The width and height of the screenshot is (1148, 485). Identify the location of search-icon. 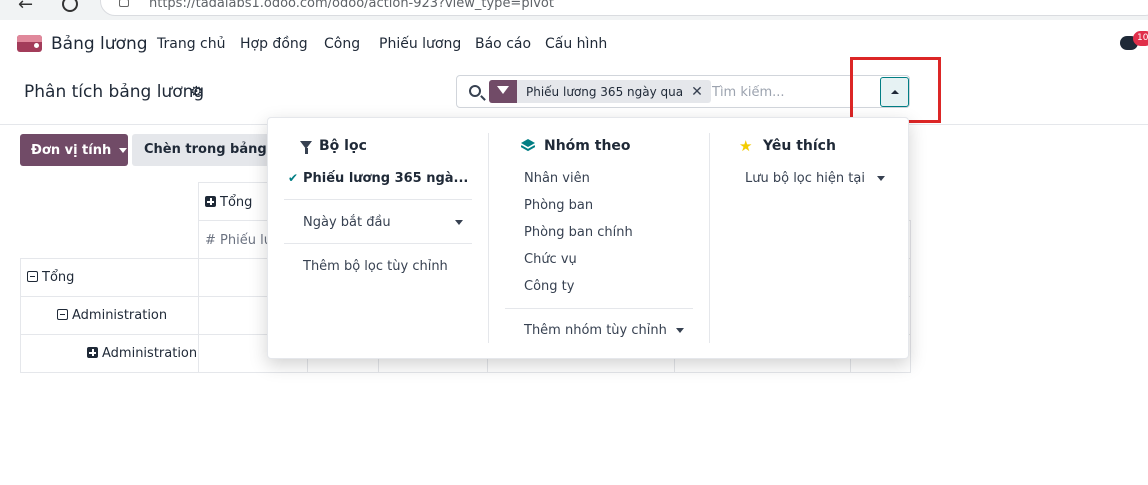
(475, 91).